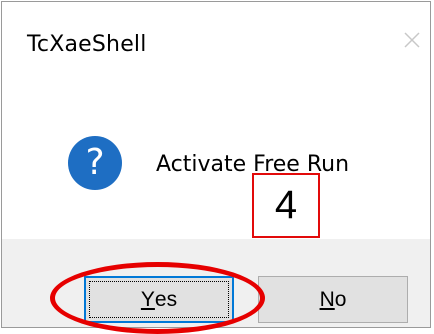  I want to click on question-icon: ?, so click(95, 163).